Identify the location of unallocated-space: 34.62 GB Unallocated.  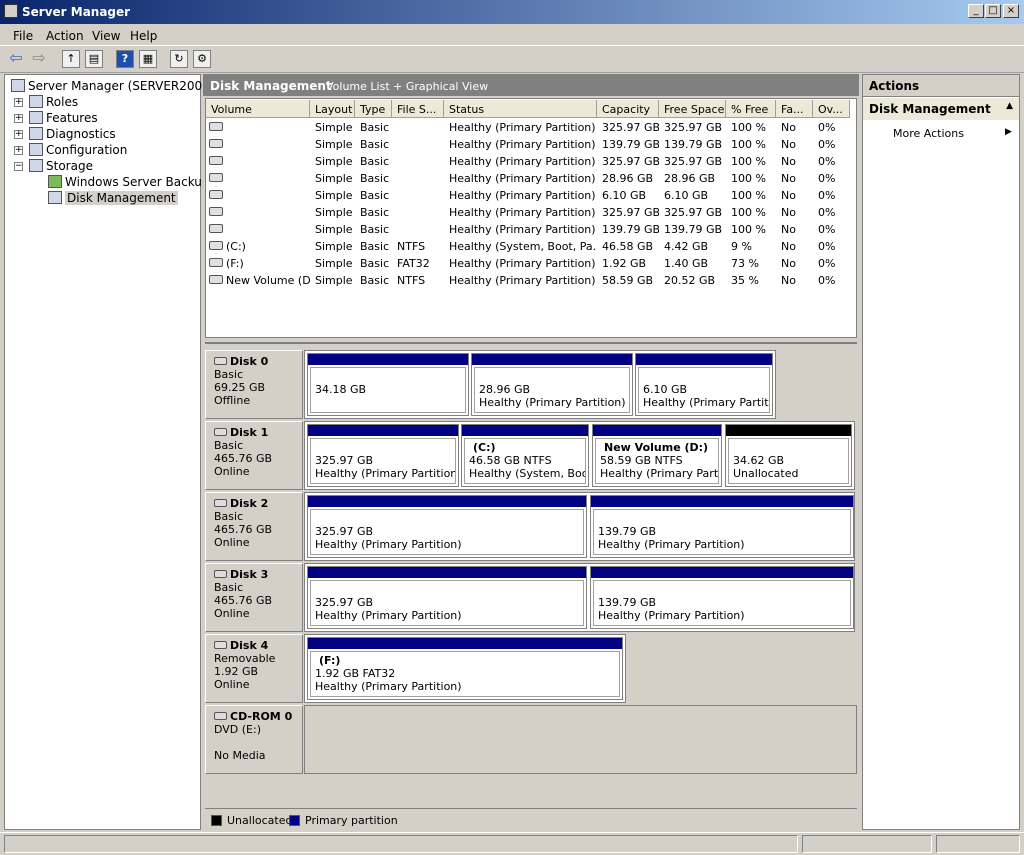
(788, 455).